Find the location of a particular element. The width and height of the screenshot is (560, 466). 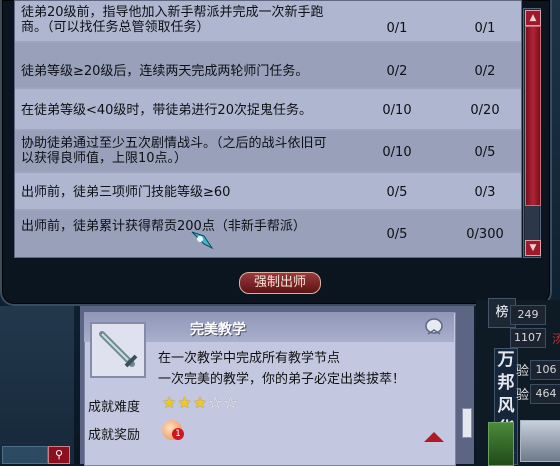

stat-value: 249 is located at coordinates (528, 315).